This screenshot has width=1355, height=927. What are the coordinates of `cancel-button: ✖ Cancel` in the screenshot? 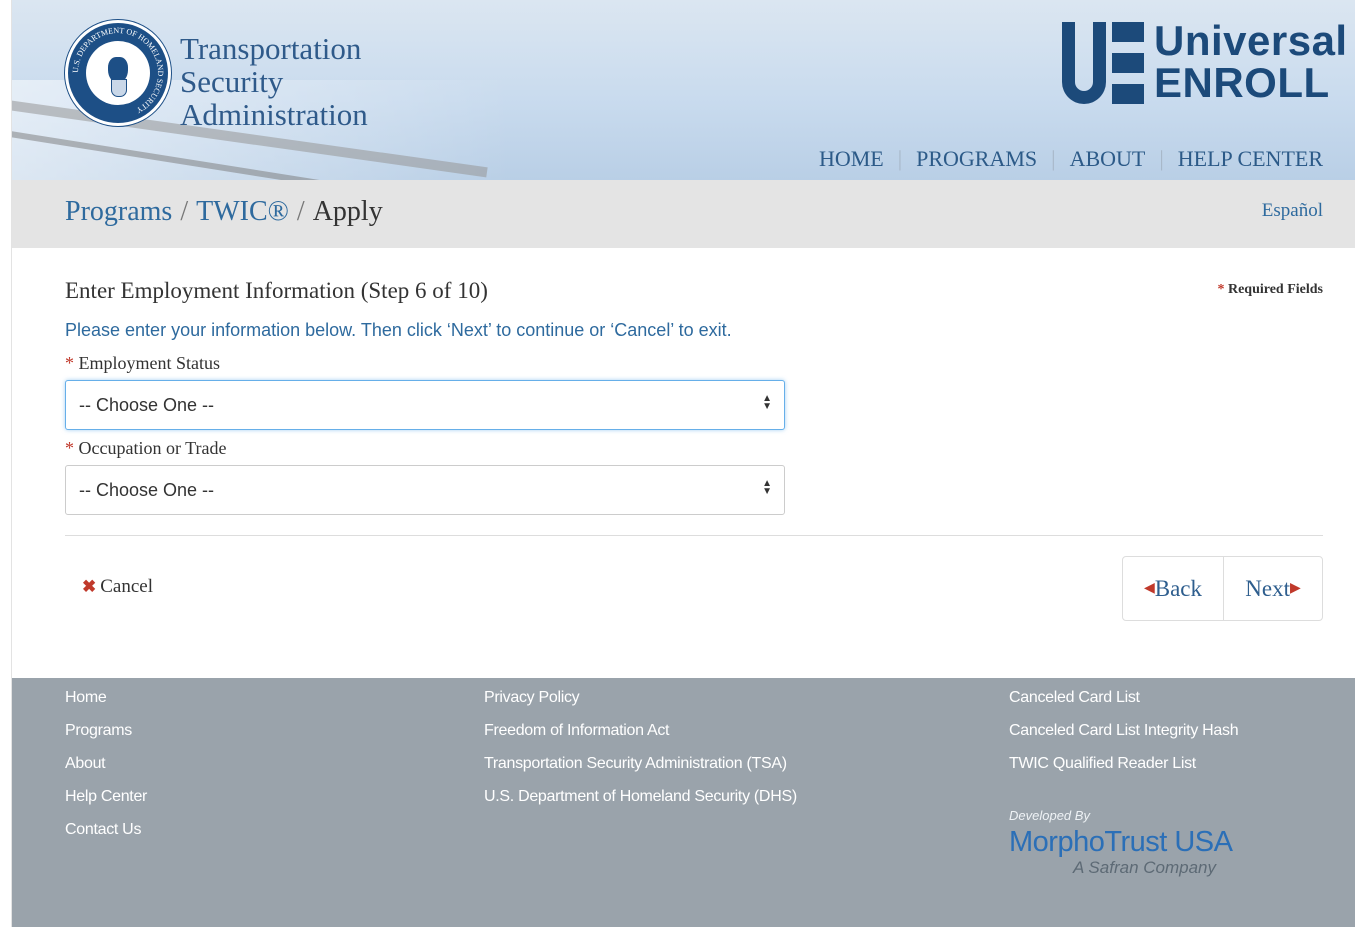 It's located at (117, 587).